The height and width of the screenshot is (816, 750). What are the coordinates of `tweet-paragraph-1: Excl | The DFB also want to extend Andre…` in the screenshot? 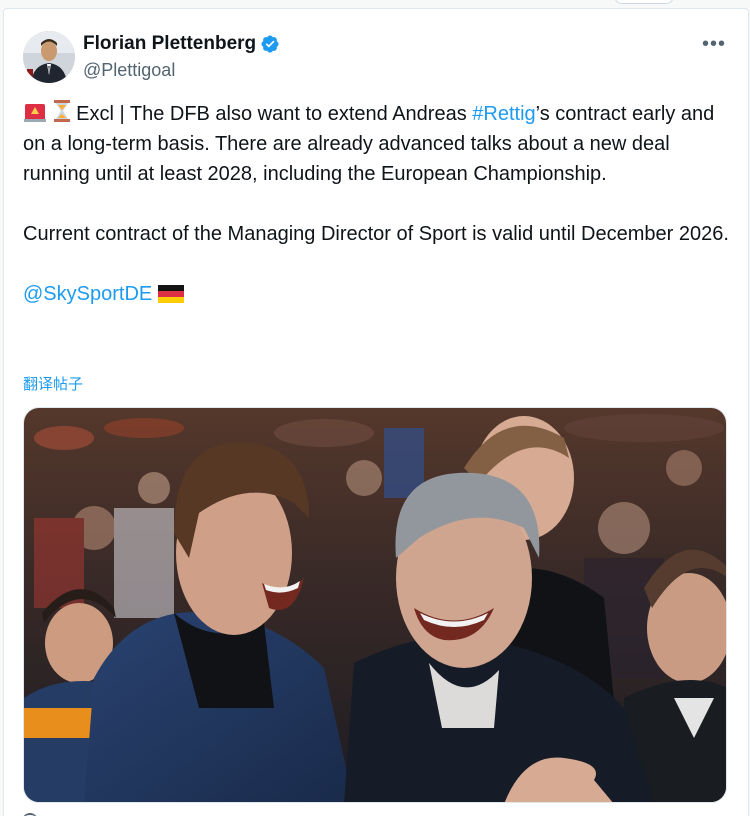 It's located at (379, 144).